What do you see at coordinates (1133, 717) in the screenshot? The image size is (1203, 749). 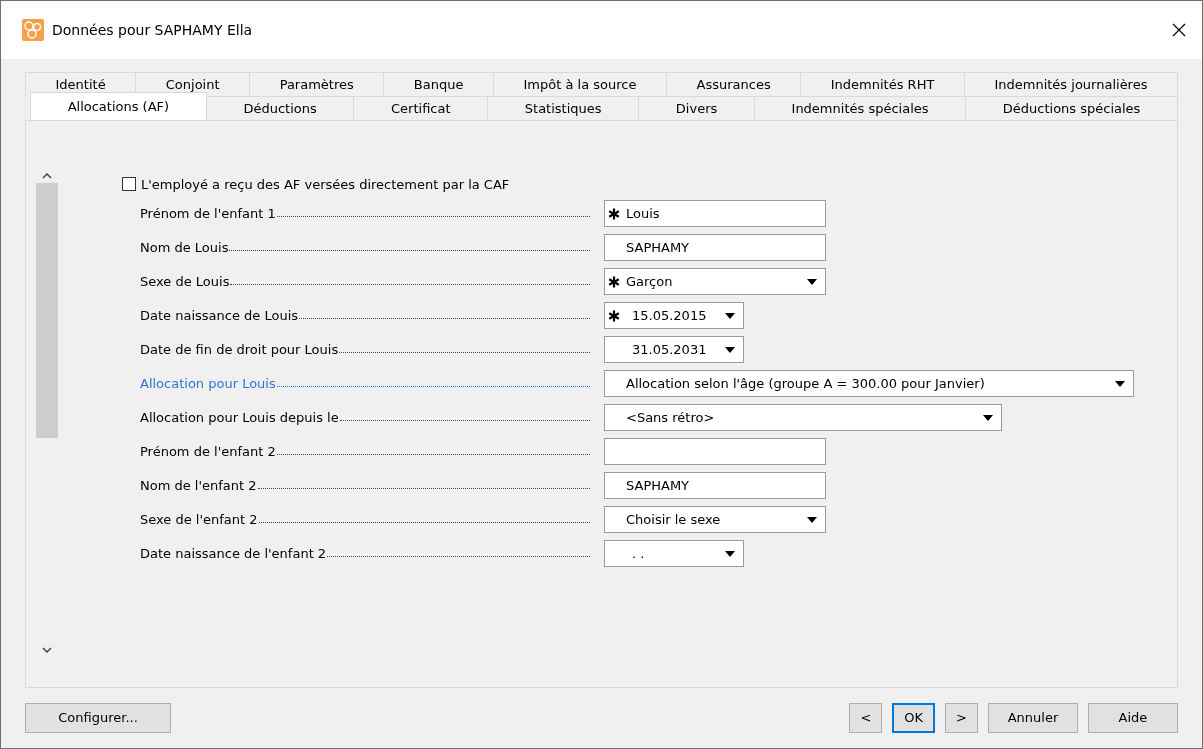 I see `dialog-button: Aide` at bounding box center [1133, 717].